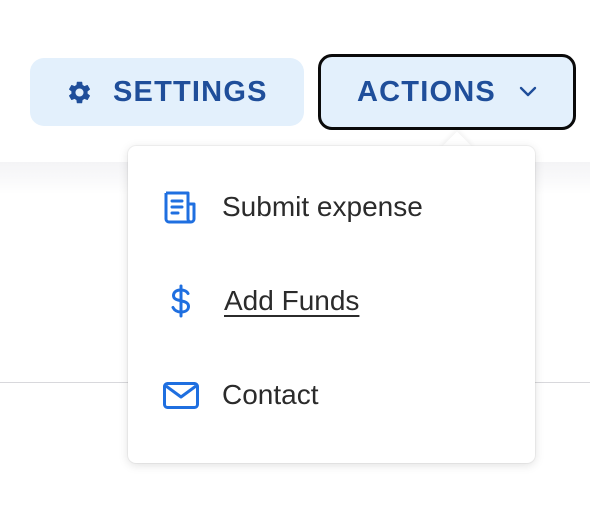 This screenshot has height=520, width=590. Describe the element at coordinates (331, 395) in the screenshot. I see `menu-item-contact: Contact` at that location.